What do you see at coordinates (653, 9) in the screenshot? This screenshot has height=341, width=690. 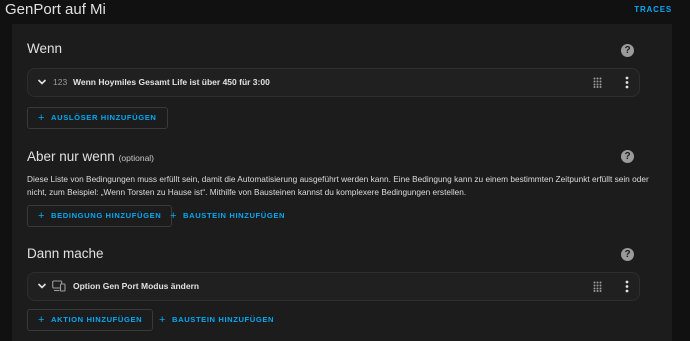 I see `traces-button: TRACES` at bounding box center [653, 9].